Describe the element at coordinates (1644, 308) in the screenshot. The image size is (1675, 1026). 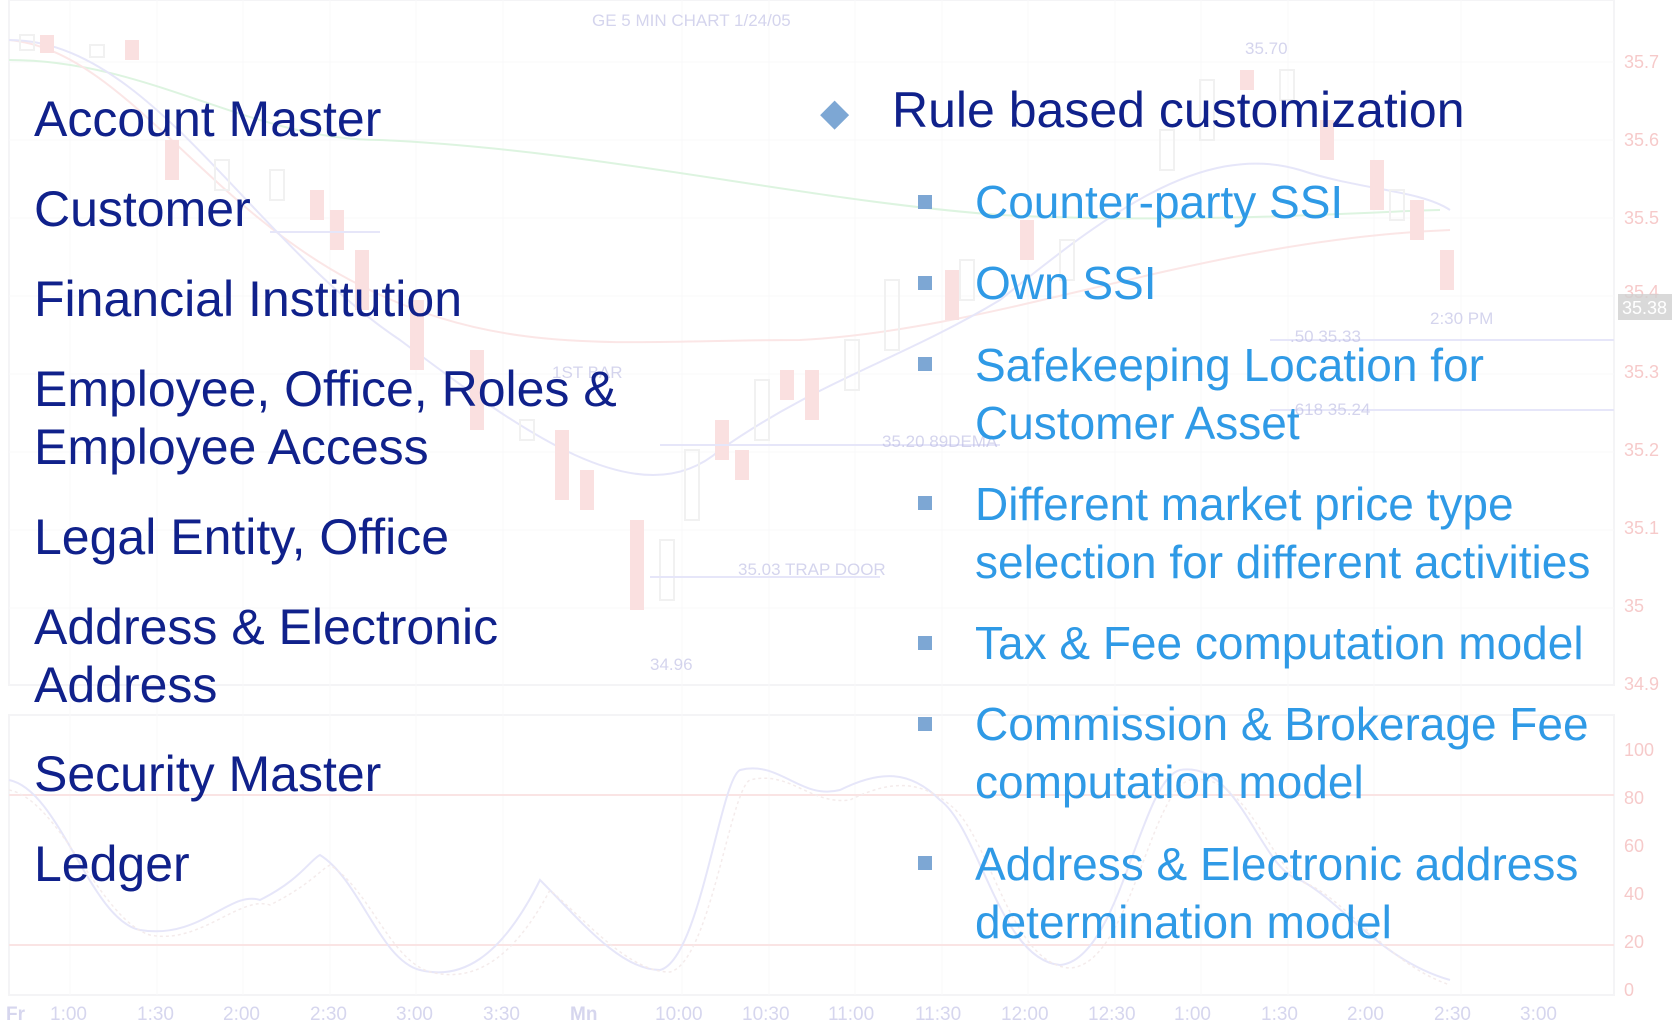
I see `current-price-label: 35.38` at that location.